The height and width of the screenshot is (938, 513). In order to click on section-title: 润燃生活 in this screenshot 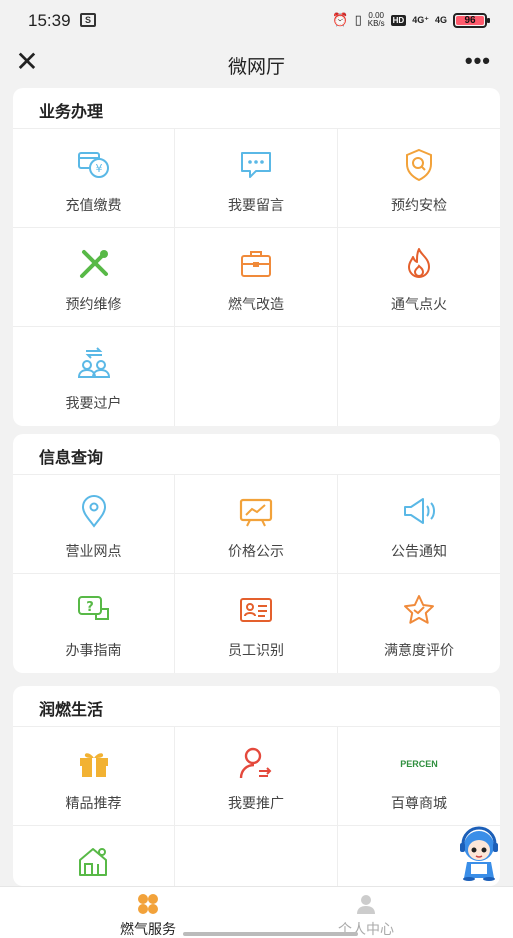, I will do `click(71, 710)`.